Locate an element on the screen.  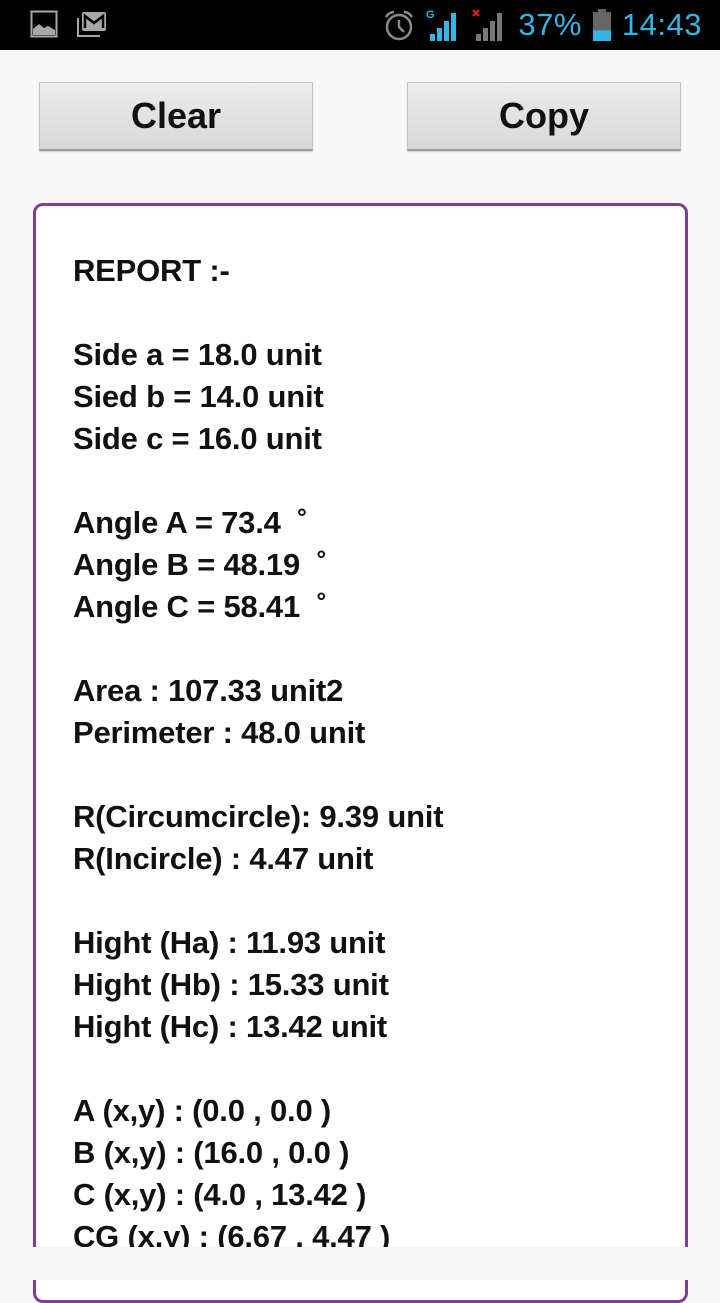
action-button-row: Clear Copy is located at coordinates (360, 117).